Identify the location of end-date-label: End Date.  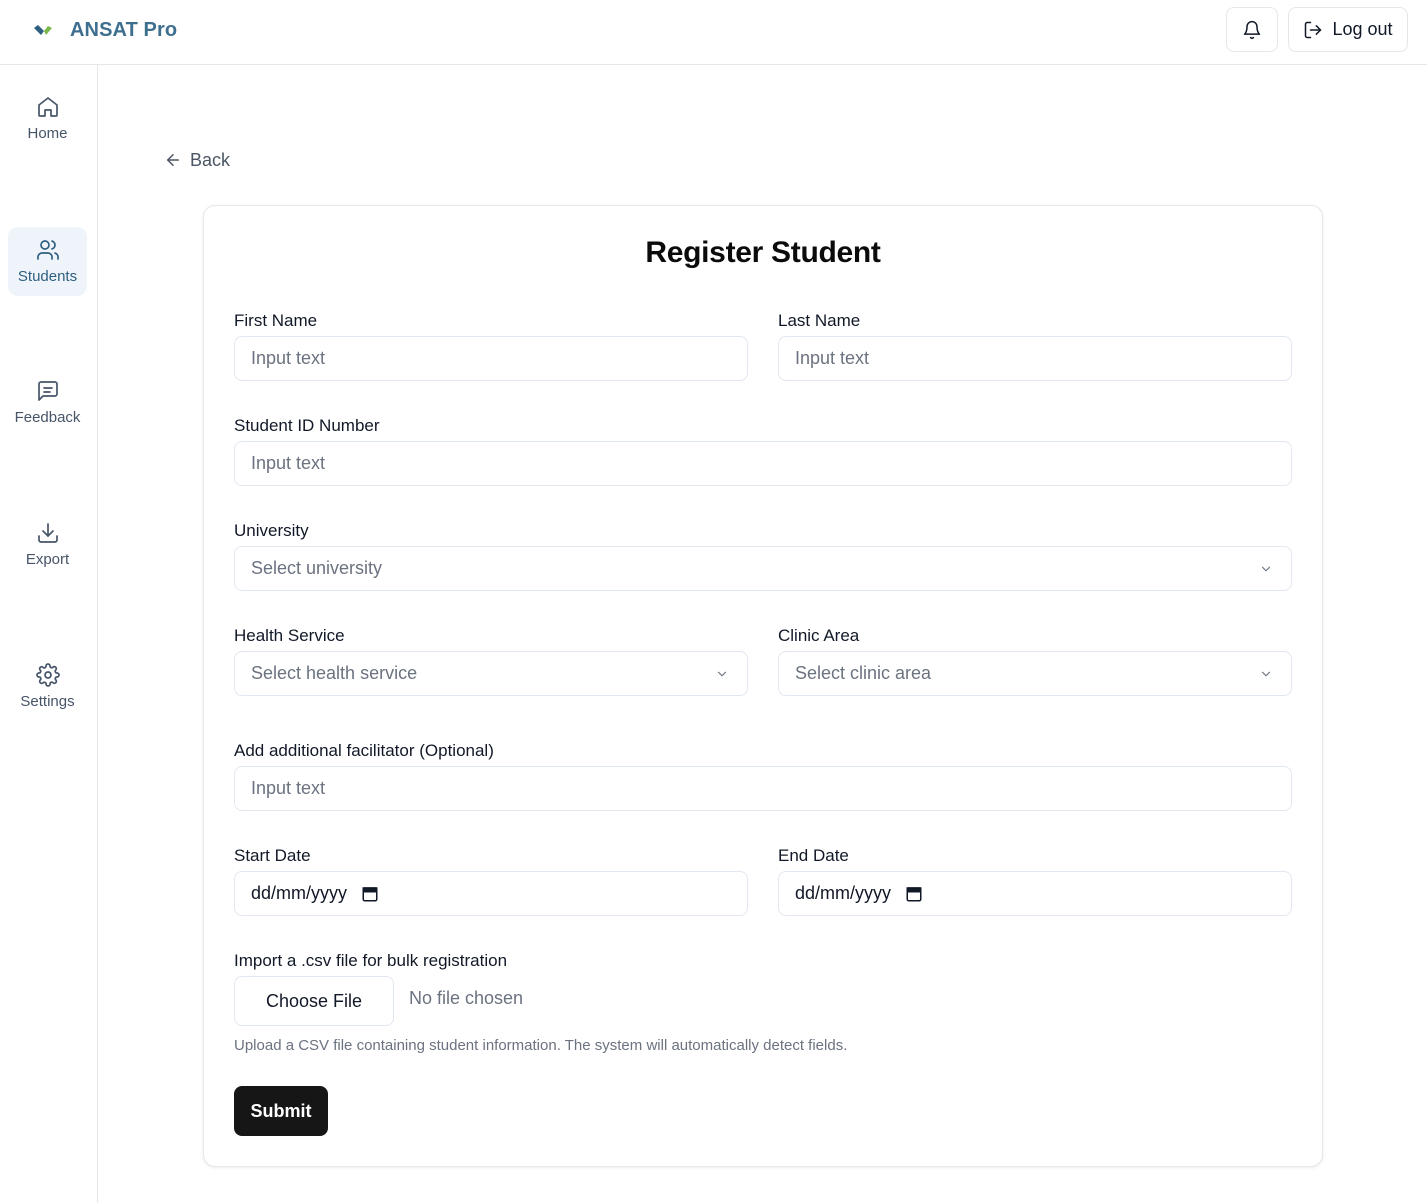
(813, 855).